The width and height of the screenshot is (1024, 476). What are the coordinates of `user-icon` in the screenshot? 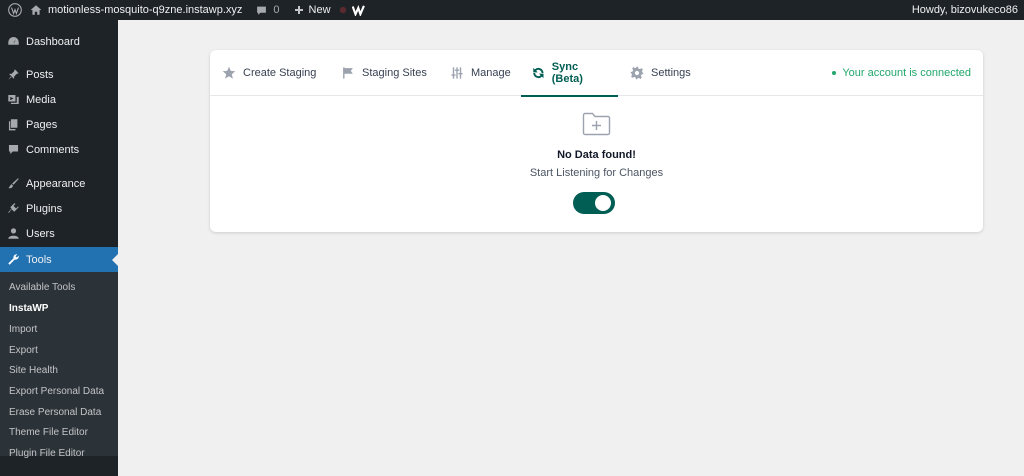 It's located at (13, 233).